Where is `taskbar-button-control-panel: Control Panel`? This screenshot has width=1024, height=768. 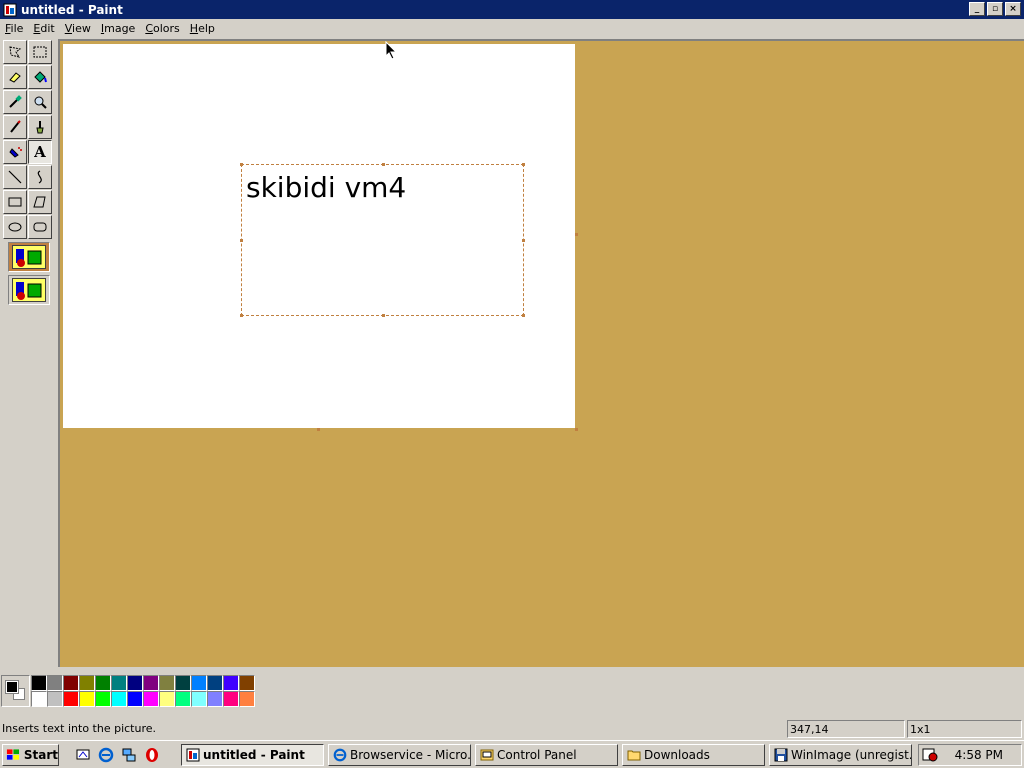 taskbar-button-control-panel: Control Panel is located at coordinates (546, 755).